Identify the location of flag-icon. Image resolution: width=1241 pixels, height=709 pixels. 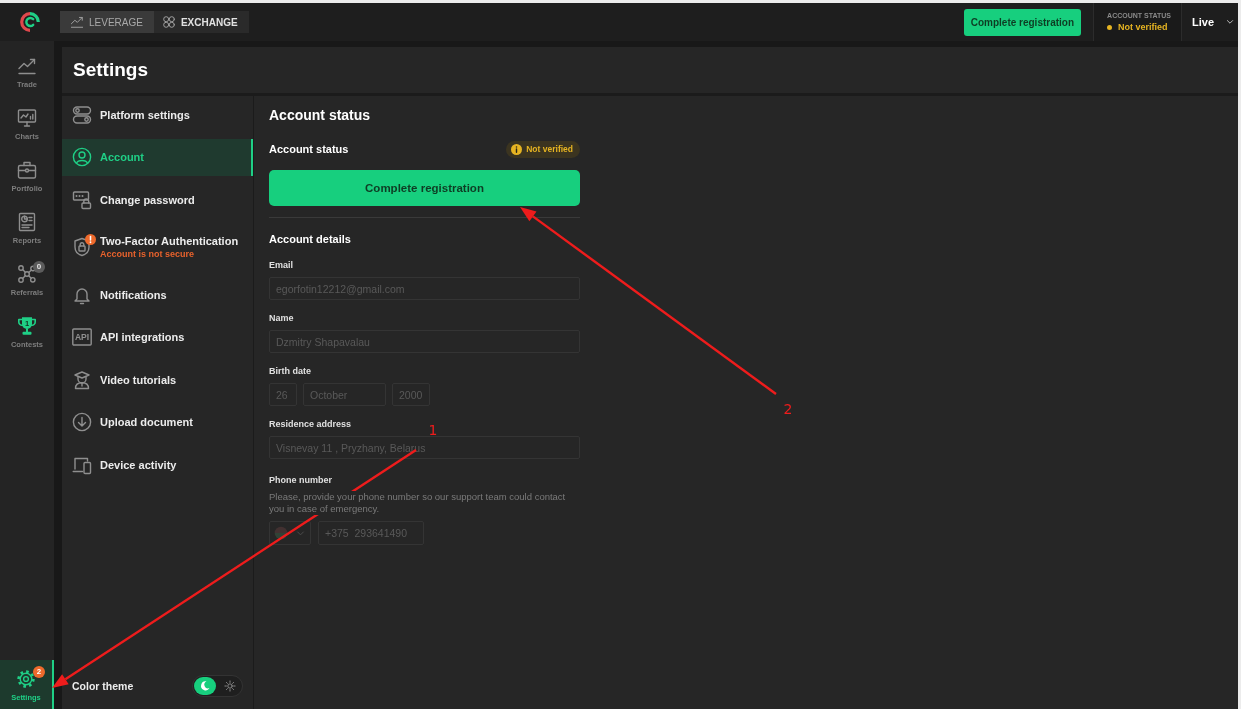
(281, 533).